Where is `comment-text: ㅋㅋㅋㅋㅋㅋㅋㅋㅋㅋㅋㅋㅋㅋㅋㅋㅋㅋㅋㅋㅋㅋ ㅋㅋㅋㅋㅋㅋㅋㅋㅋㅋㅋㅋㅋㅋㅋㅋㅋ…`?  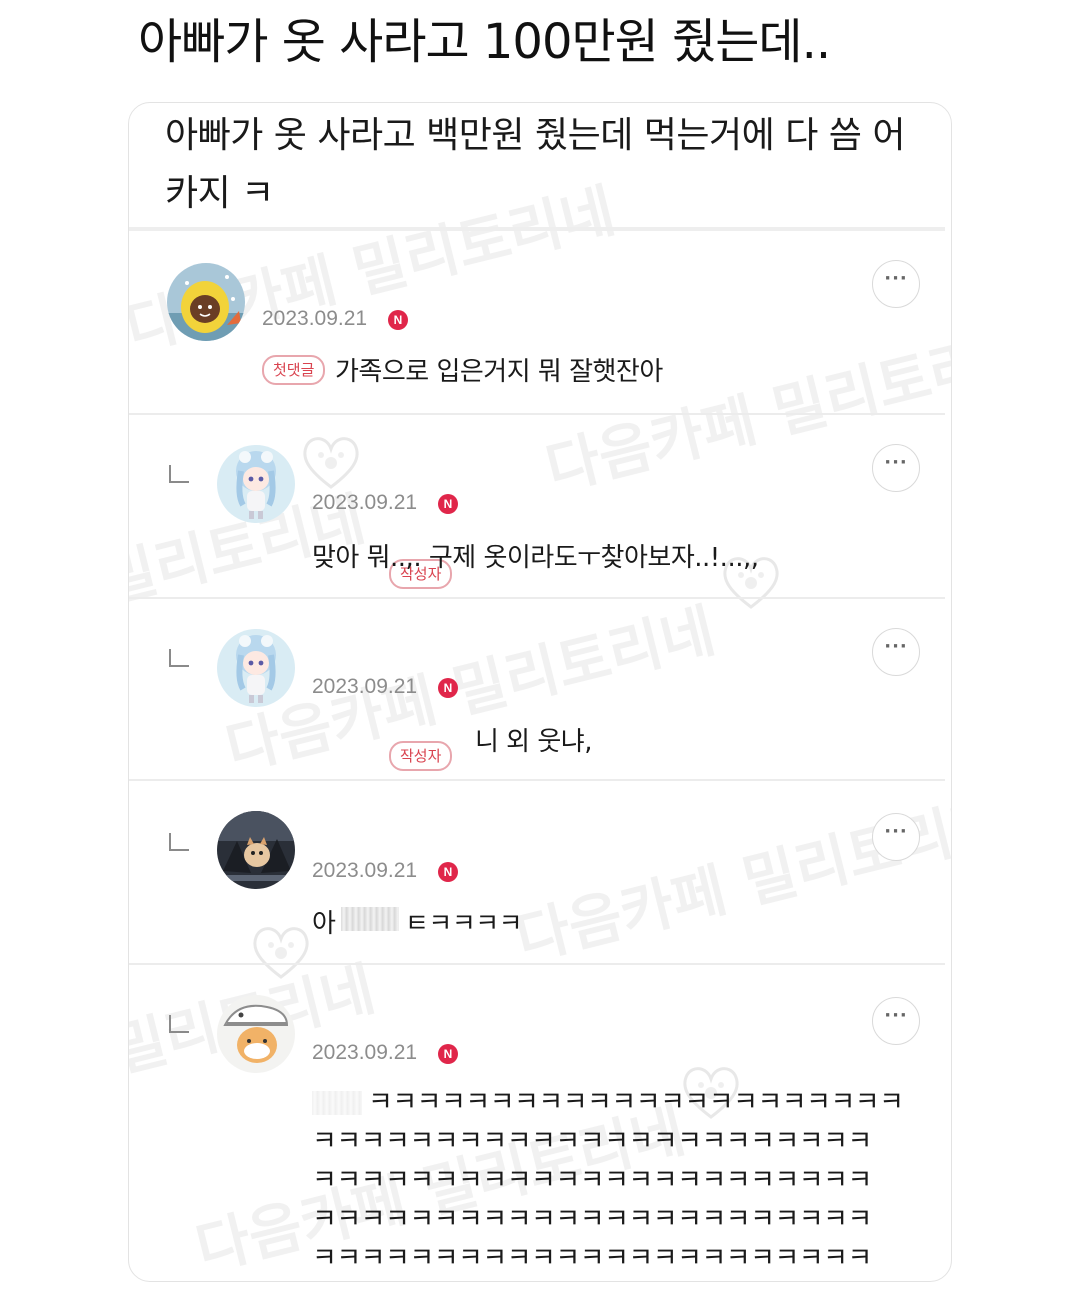 comment-text: ㅋㅋㅋㅋㅋㅋㅋㅋㅋㅋㅋㅋㅋㅋㅋㅋㅋㅋㅋㅋㅋㅋ ㅋㅋㅋㅋㅋㅋㅋㅋㅋㅋㅋㅋㅋㅋㅋㅋㅋ… is located at coordinates (608, 1180).